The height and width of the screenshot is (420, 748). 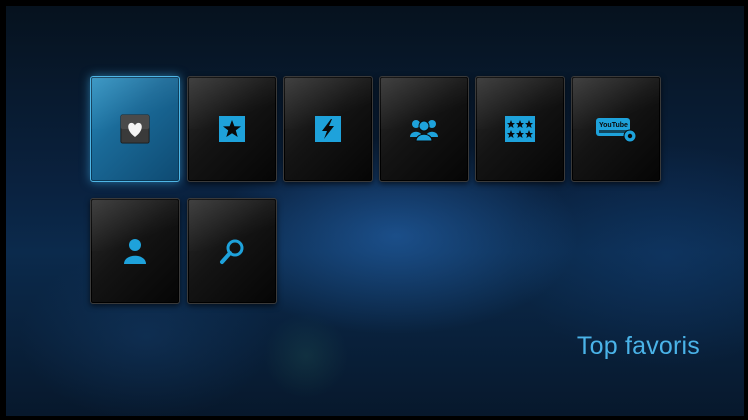 I want to click on tile-youtube: YouTube, so click(x=616, y=129).